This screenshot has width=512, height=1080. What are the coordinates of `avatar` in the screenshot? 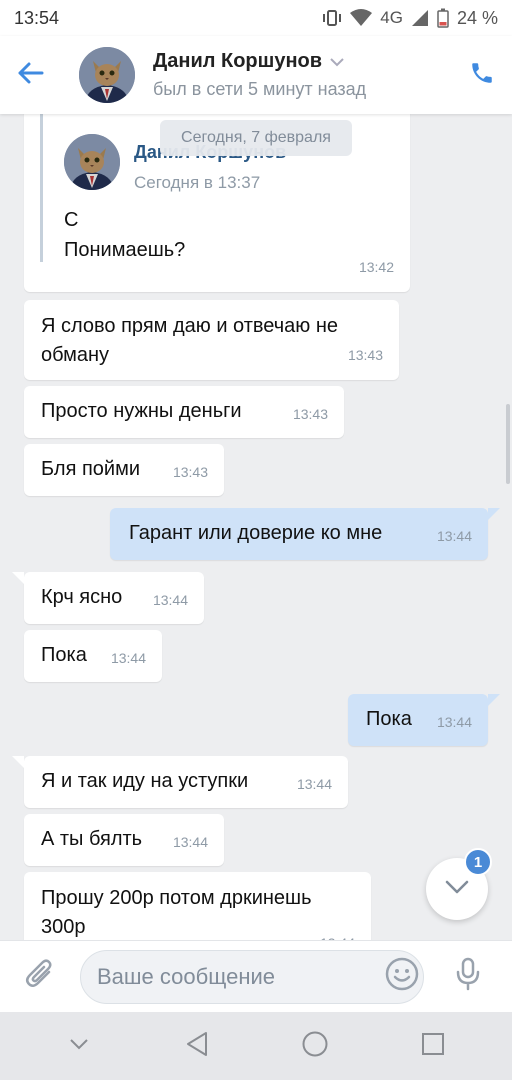 It's located at (107, 75).